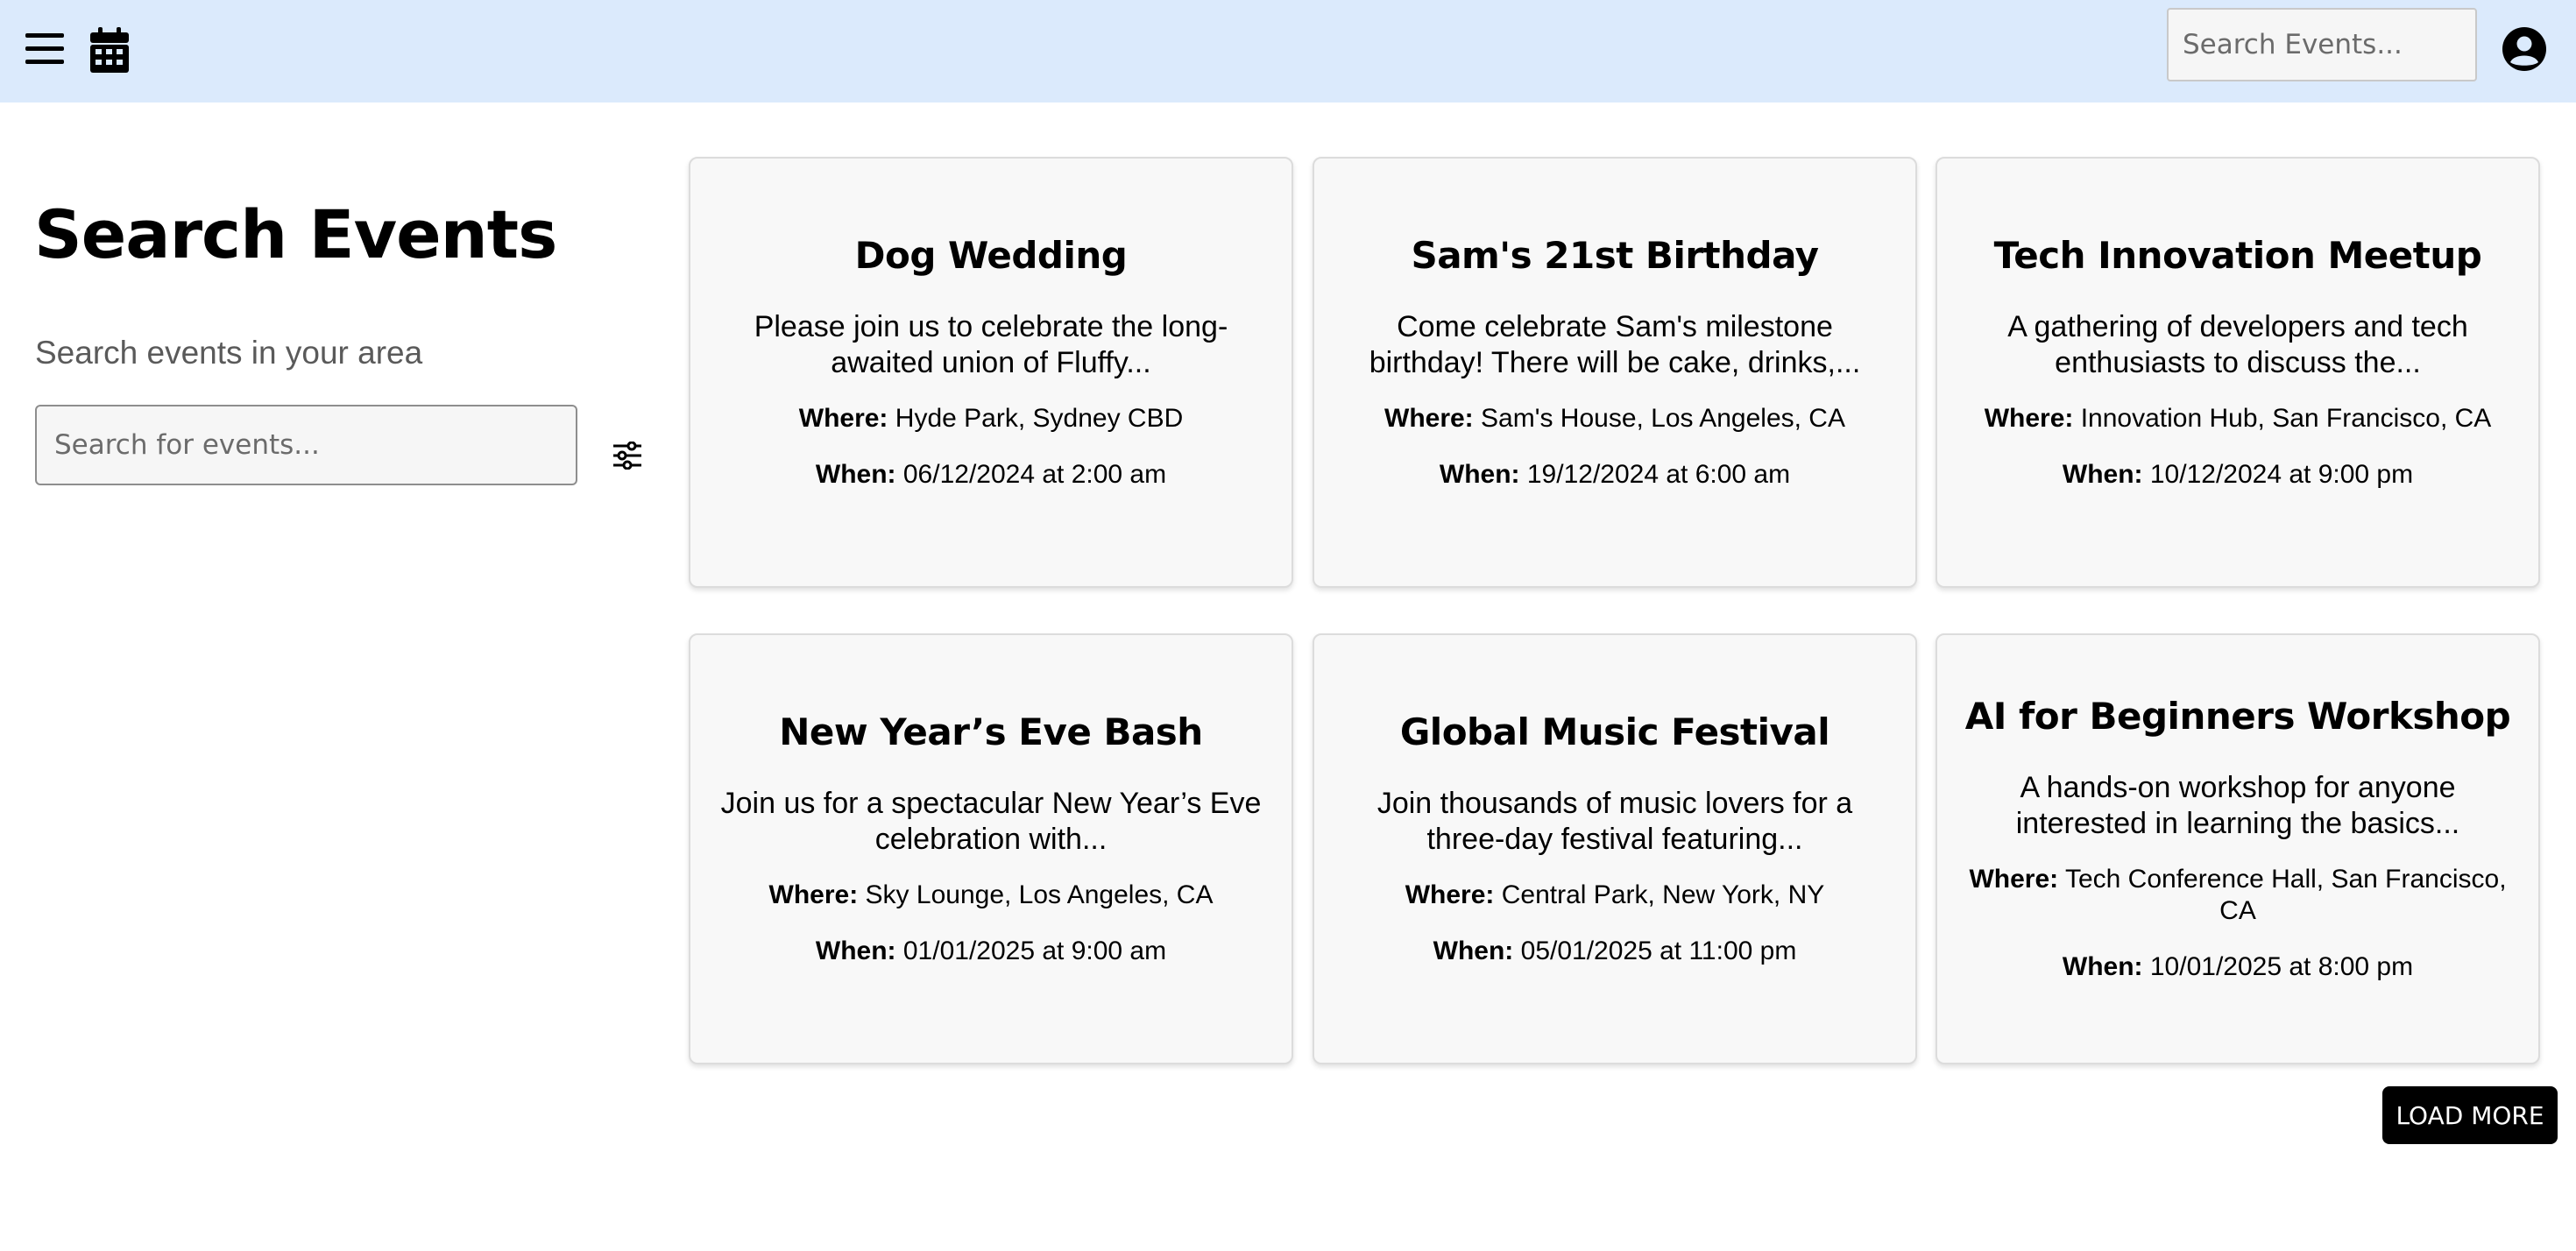 The image size is (2576, 1251). I want to click on event-when: When: 10/12/2024 at 9:00 pm, so click(2238, 475).